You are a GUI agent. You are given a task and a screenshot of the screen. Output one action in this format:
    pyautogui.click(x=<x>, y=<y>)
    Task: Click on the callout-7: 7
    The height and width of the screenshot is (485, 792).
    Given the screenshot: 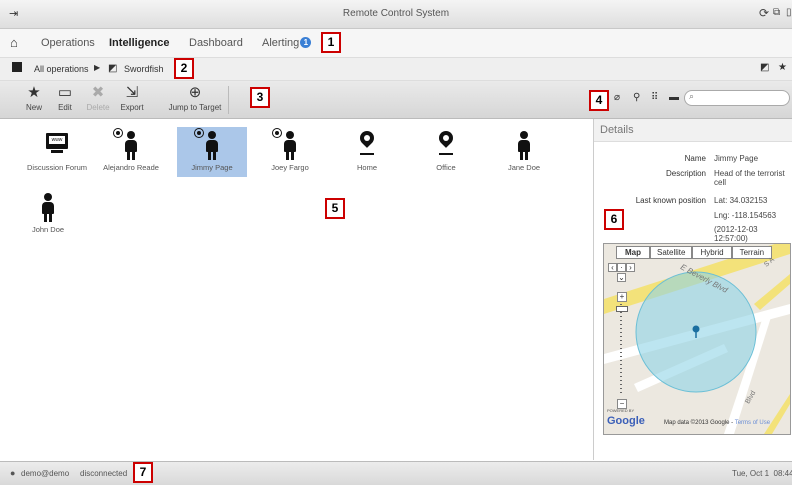 What is the action you would take?
    pyautogui.click(x=143, y=472)
    